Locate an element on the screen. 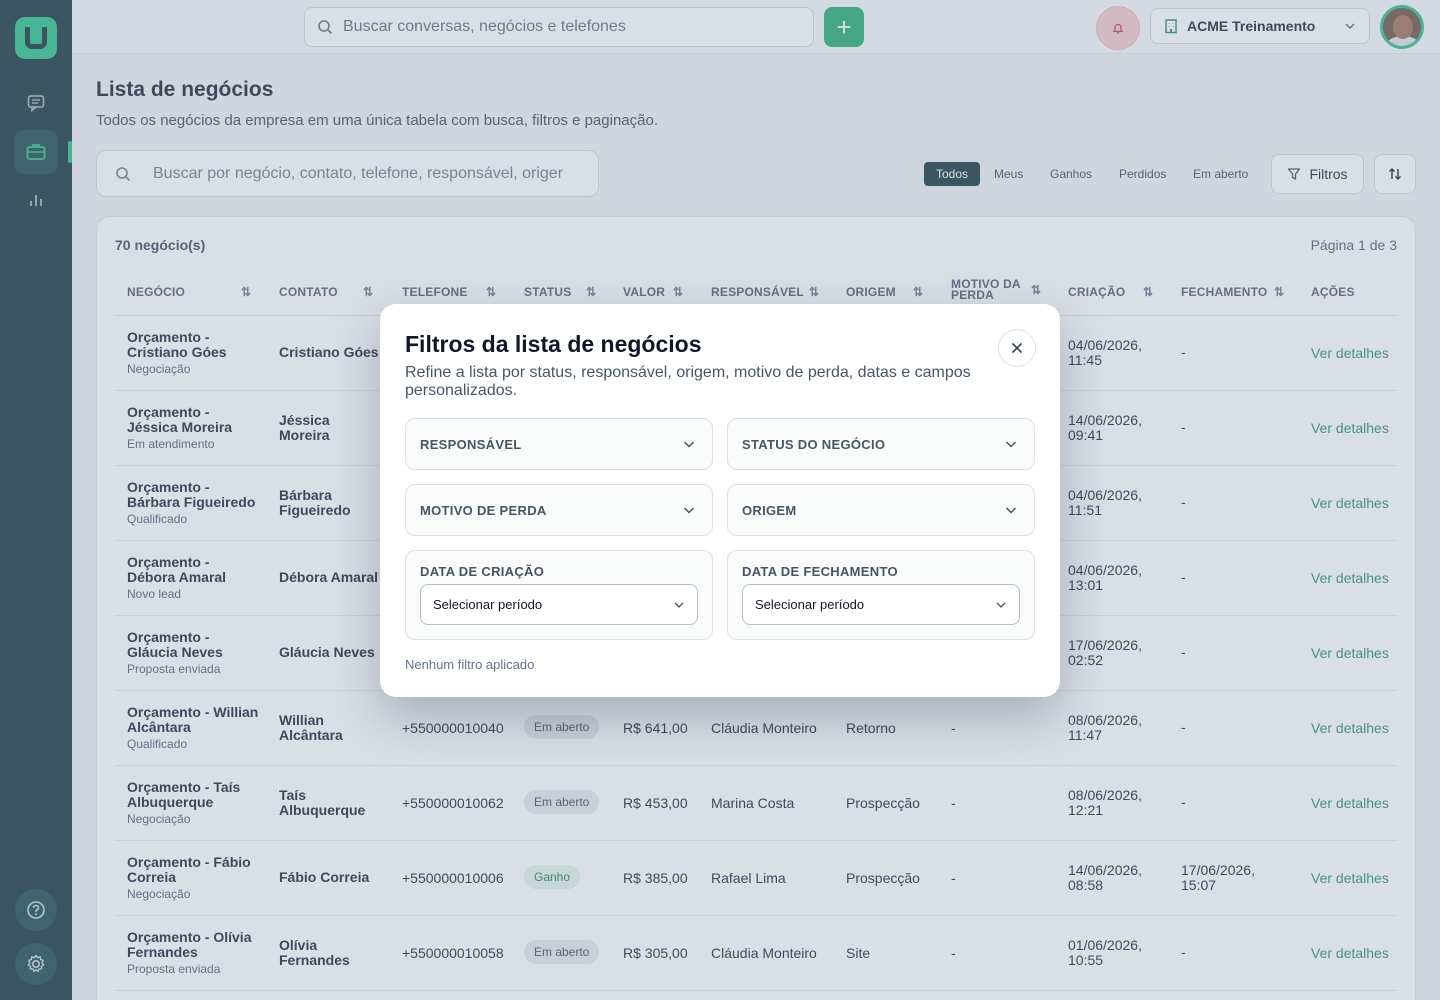  filter-origem-label: ORIGEM is located at coordinates (769, 510).